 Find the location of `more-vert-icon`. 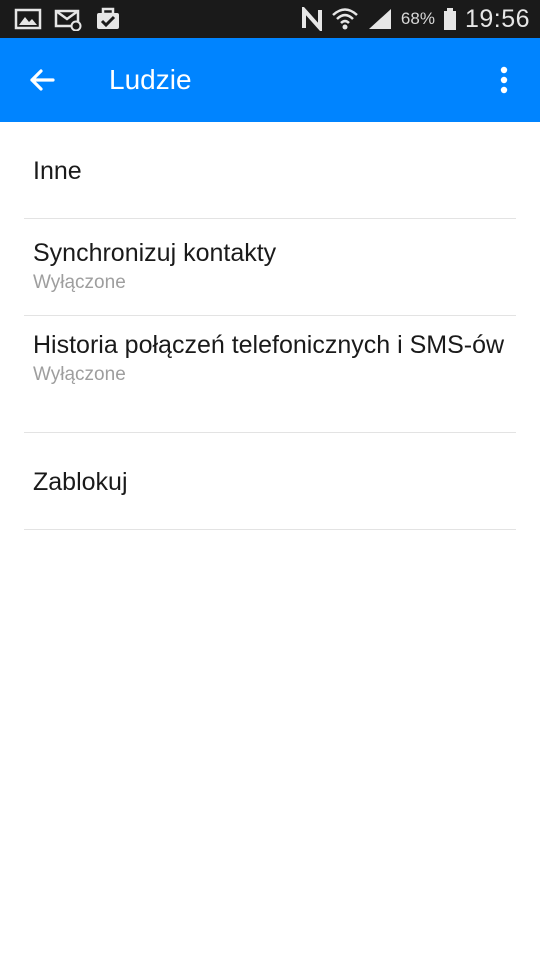

more-vert-icon is located at coordinates (504, 80).